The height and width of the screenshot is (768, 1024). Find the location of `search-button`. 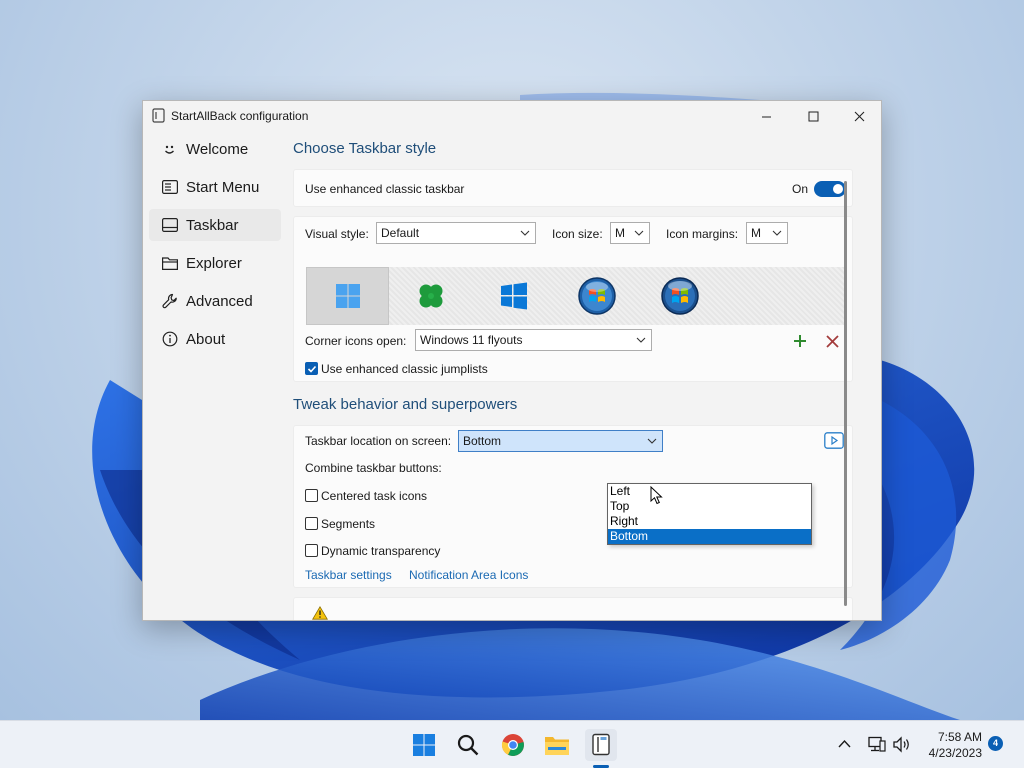

search-button is located at coordinates (468, 745).